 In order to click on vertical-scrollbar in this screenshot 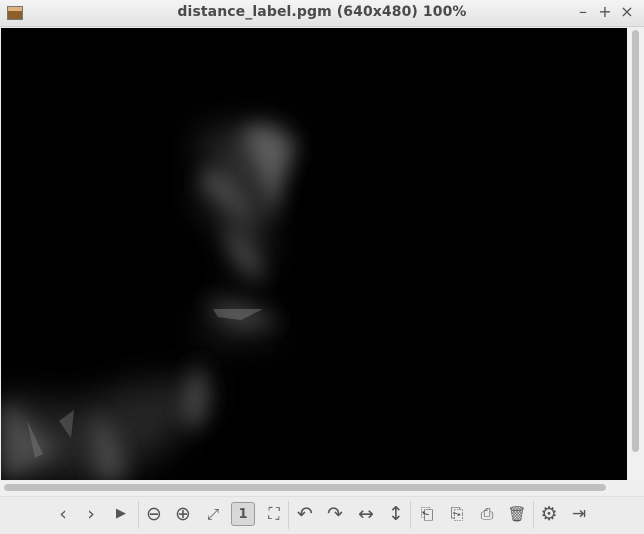, I will do `click(635, 255)`.